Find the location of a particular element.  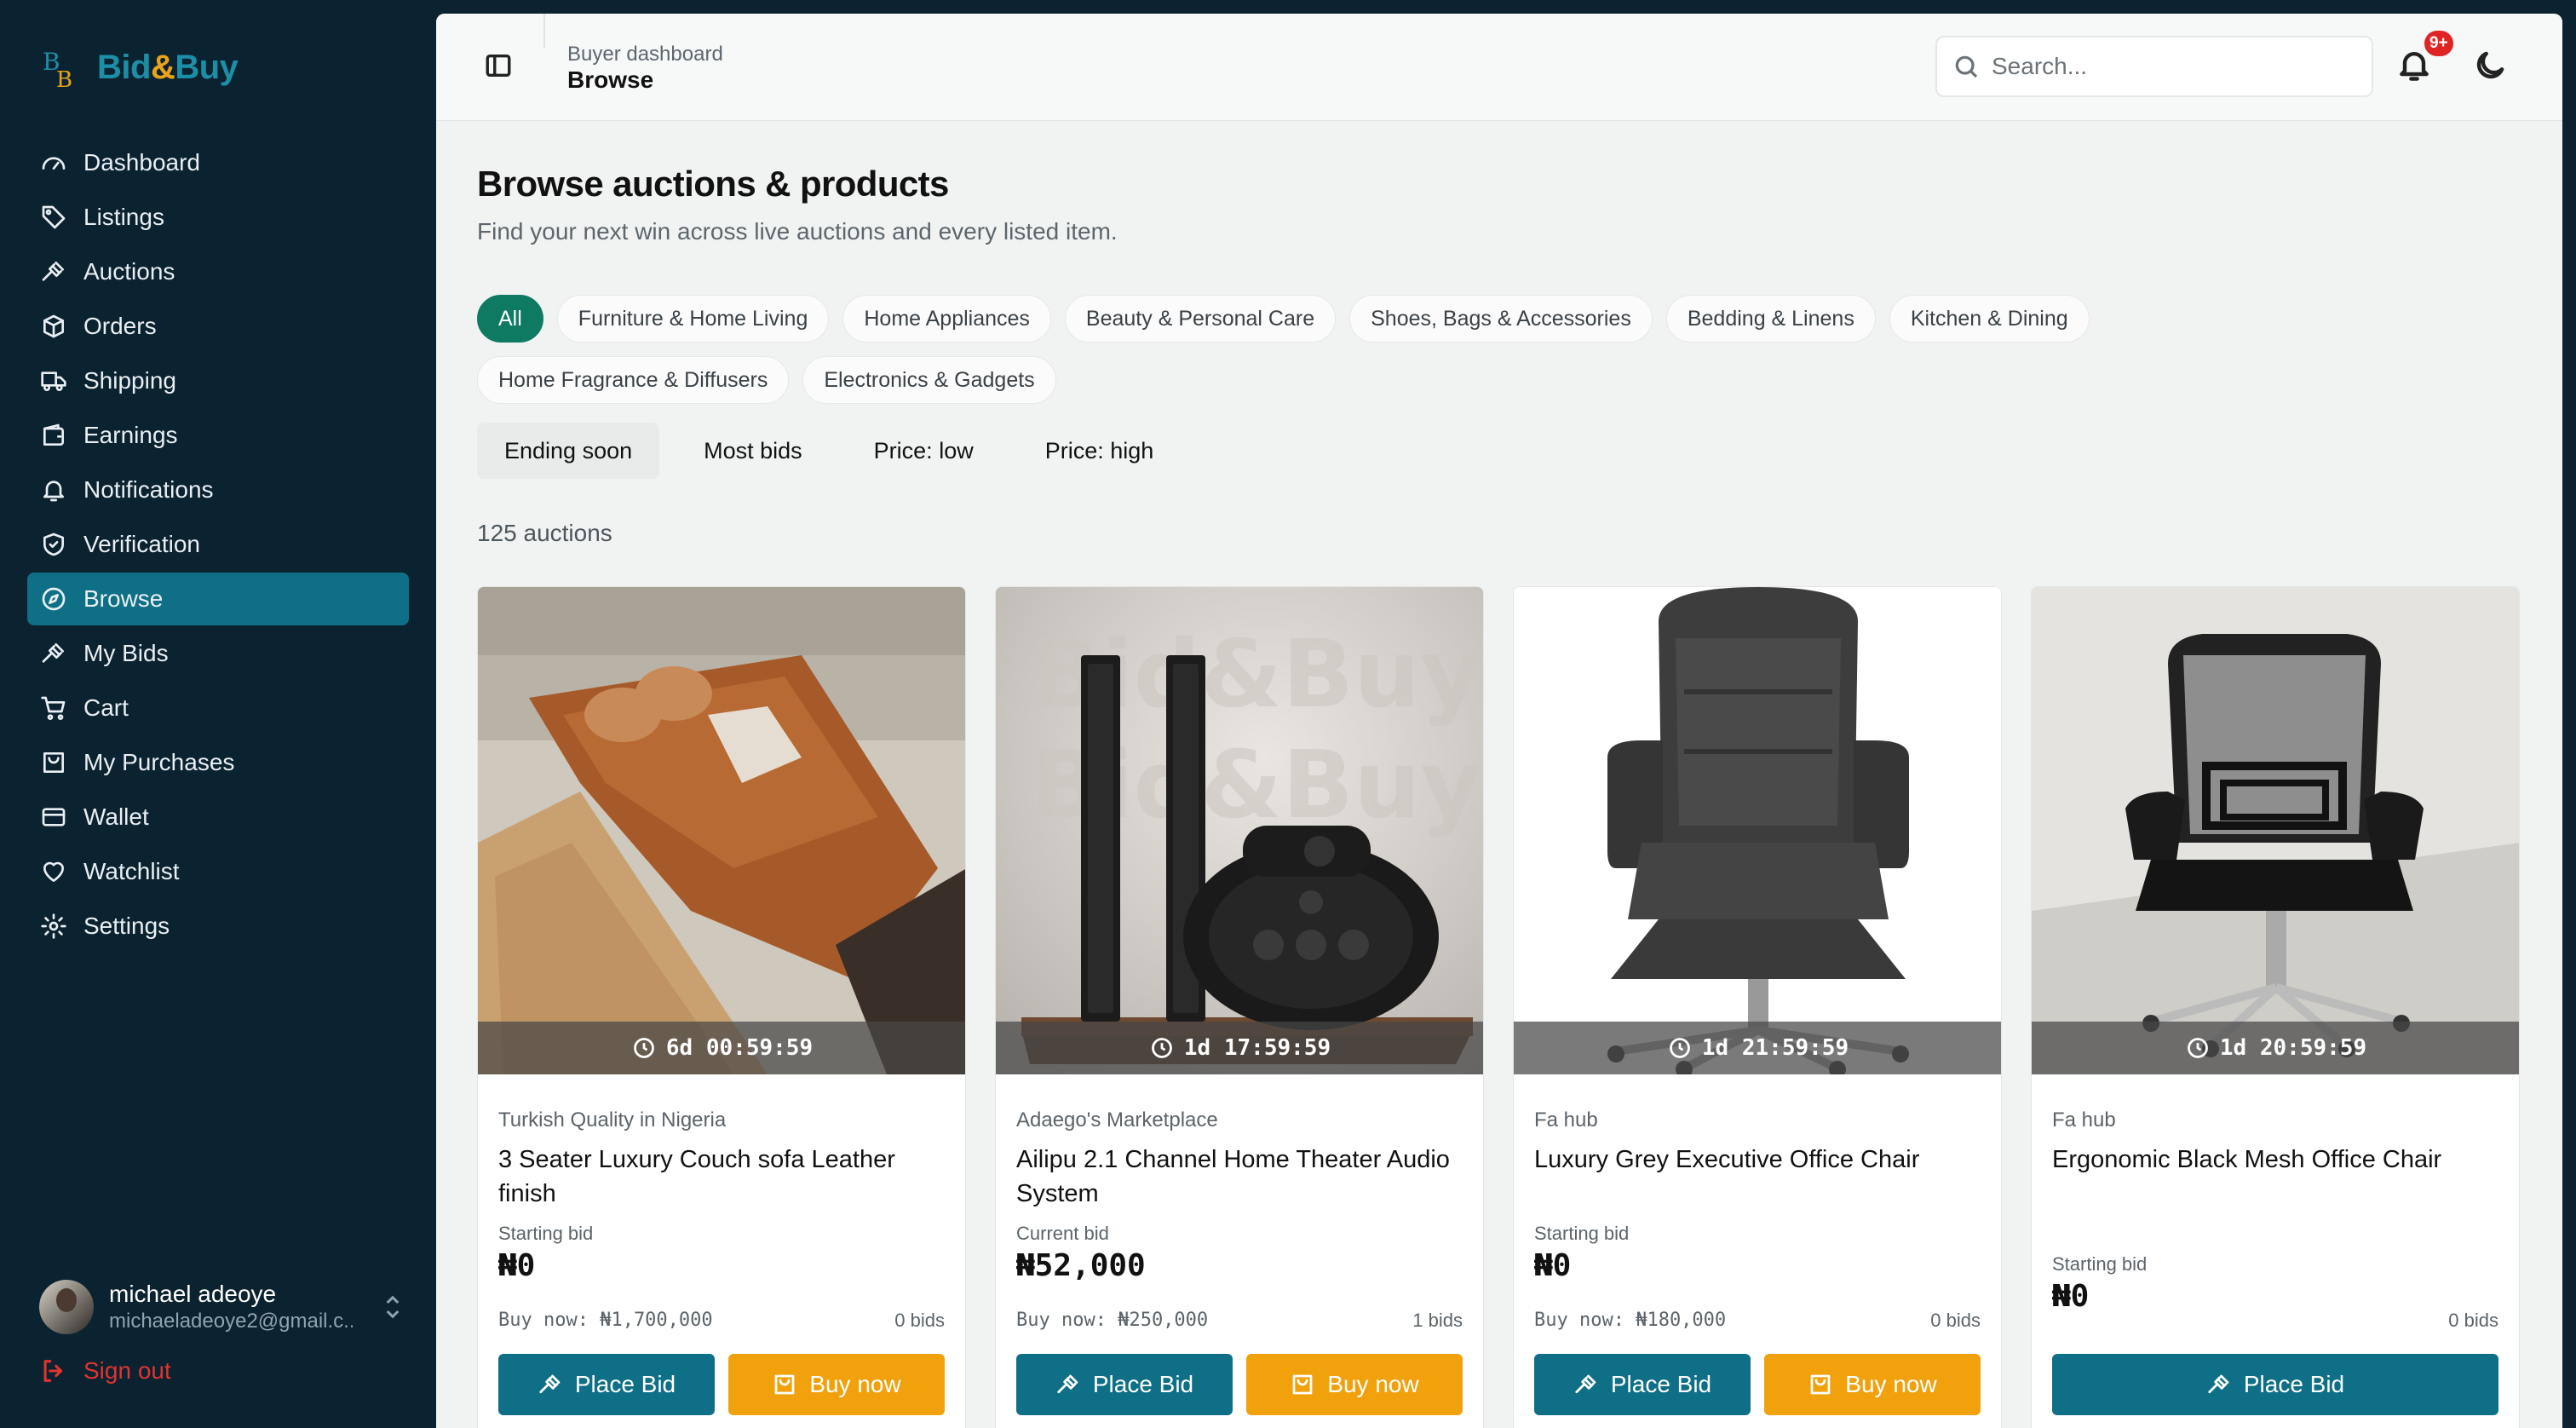

product-image: 1d 20:59:59 is located at coordinates (2276, 831).